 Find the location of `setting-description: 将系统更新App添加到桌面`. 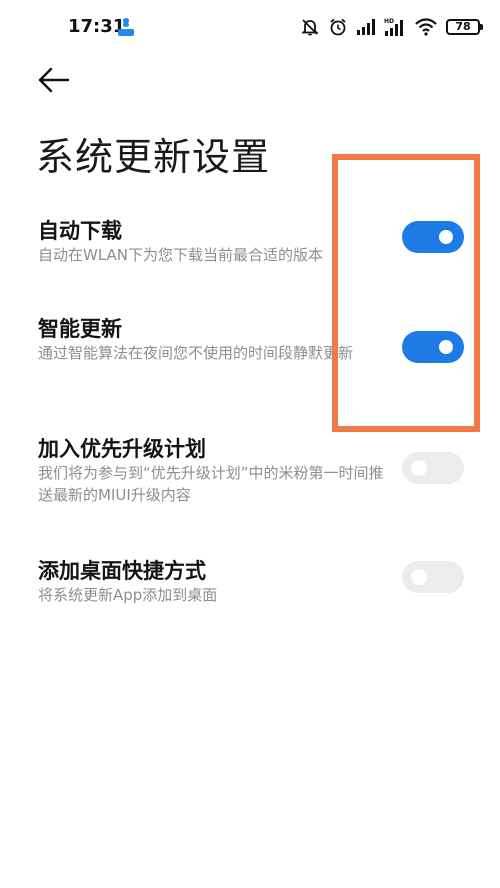

setting-description: 将系统更新App添加到桌面 is located at coordinates (128, 595).